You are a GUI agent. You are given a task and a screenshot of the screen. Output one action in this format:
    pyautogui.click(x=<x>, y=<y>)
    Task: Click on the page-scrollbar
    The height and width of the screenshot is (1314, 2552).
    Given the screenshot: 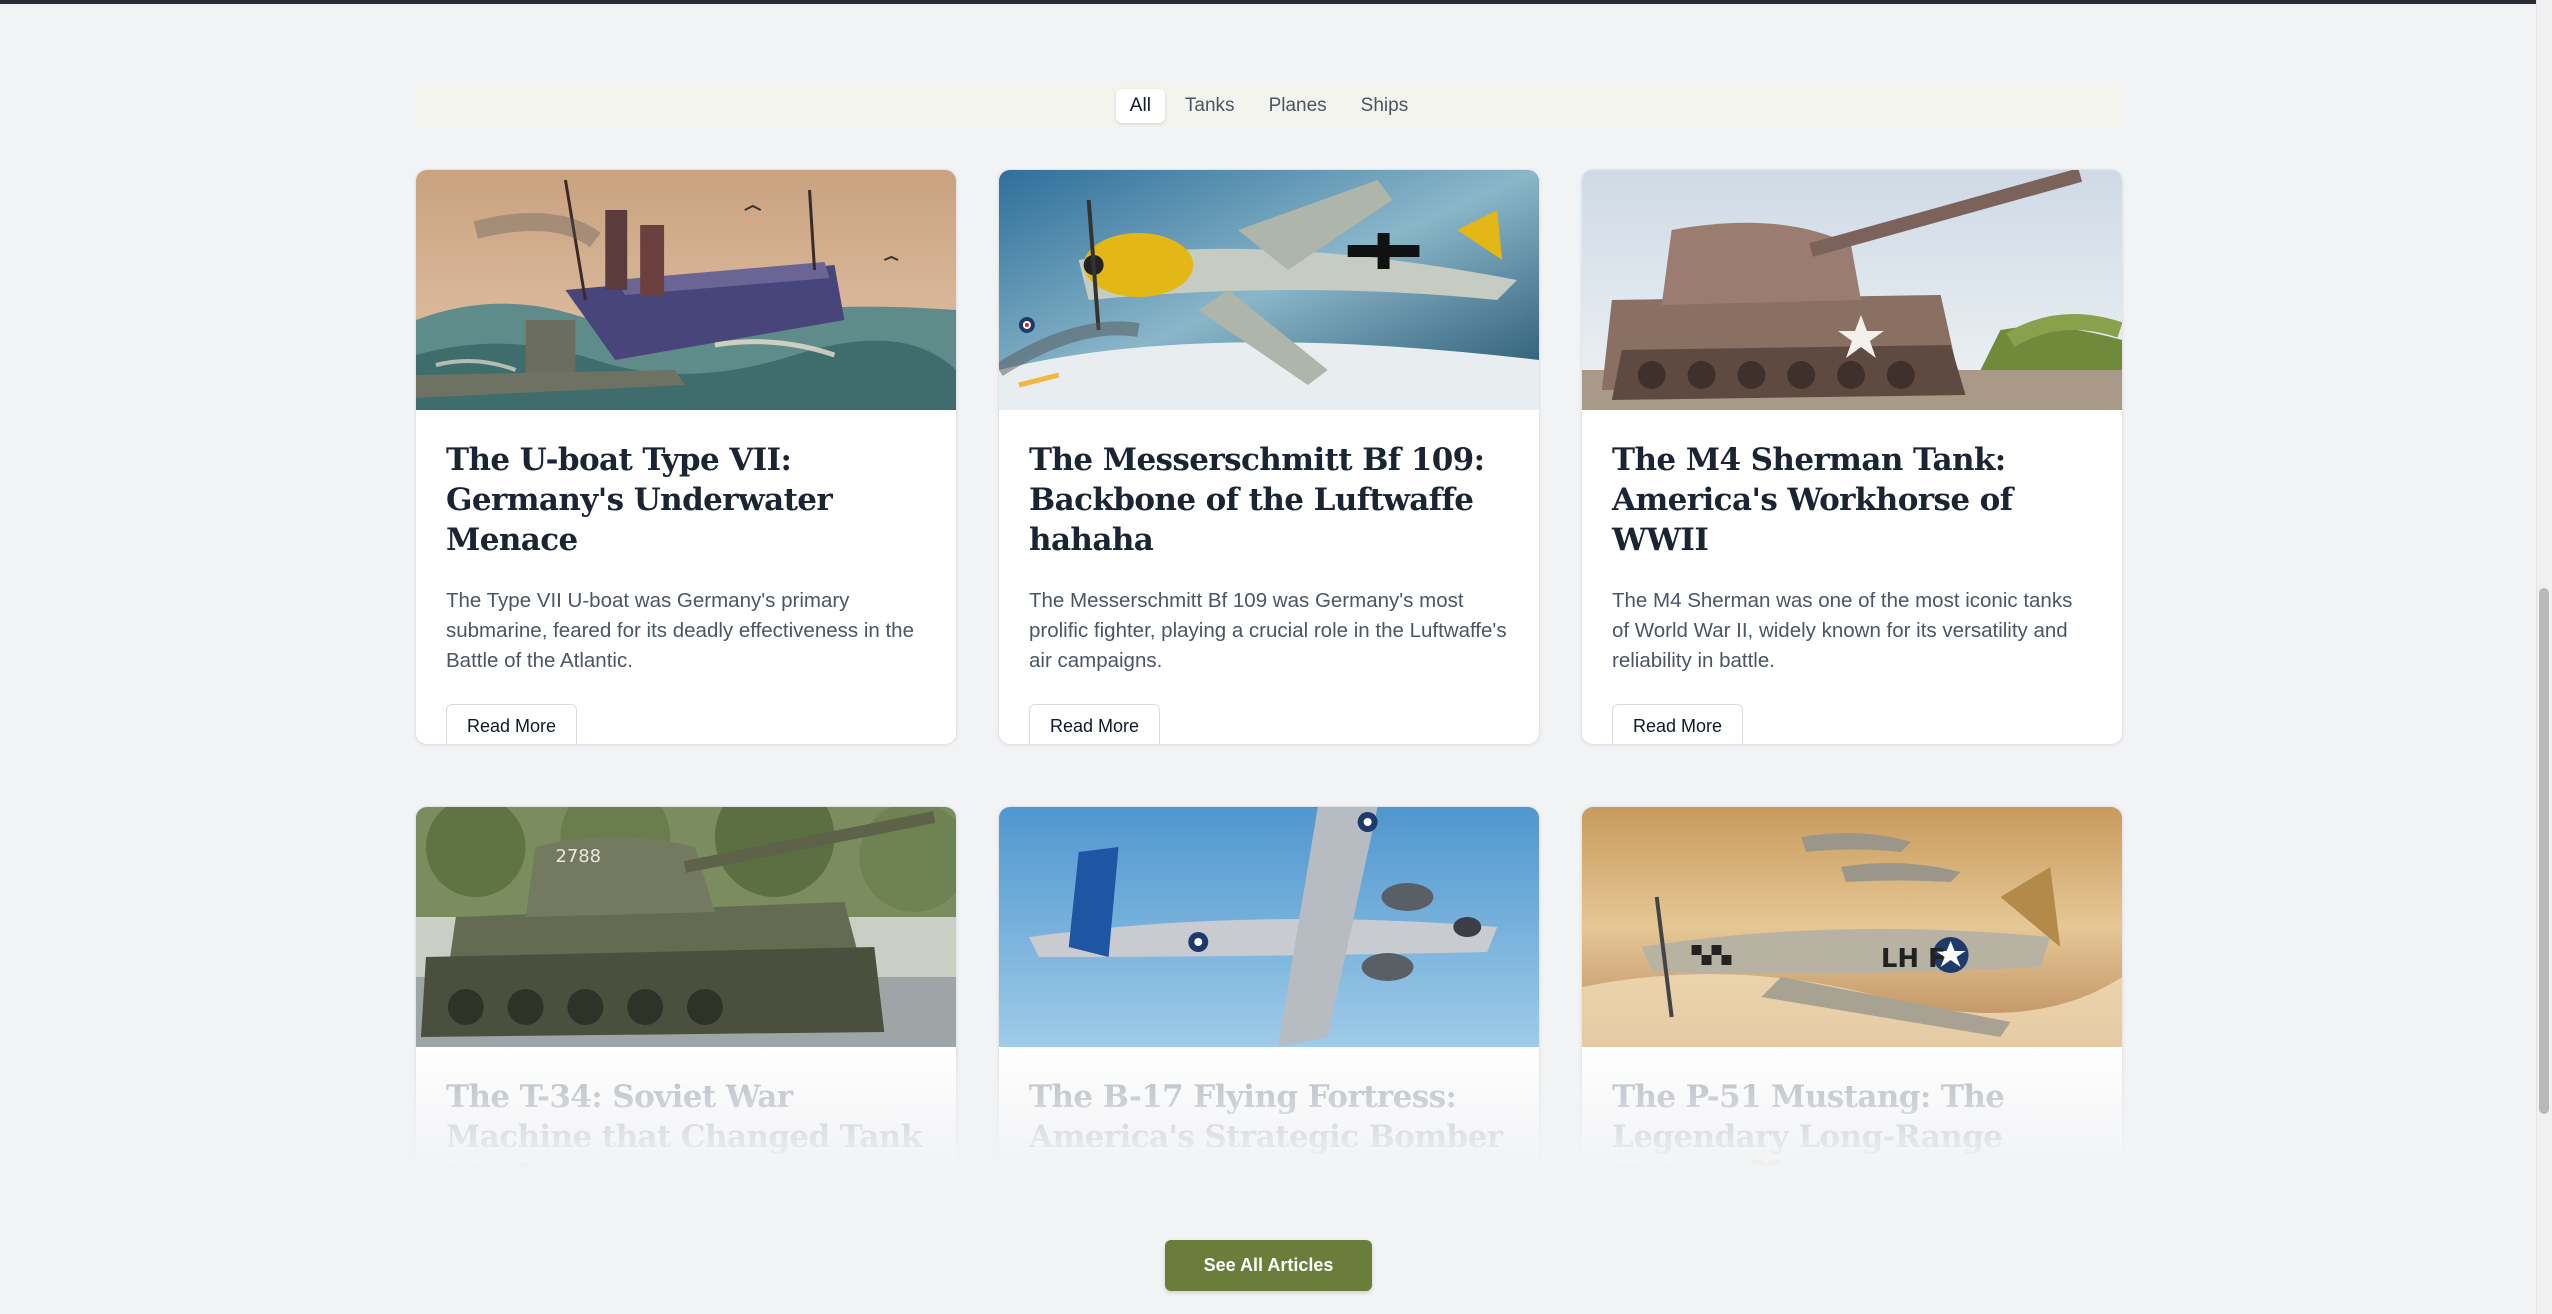 What is the action you would take?
    pyautogui.click(x=2544, y=657)
    